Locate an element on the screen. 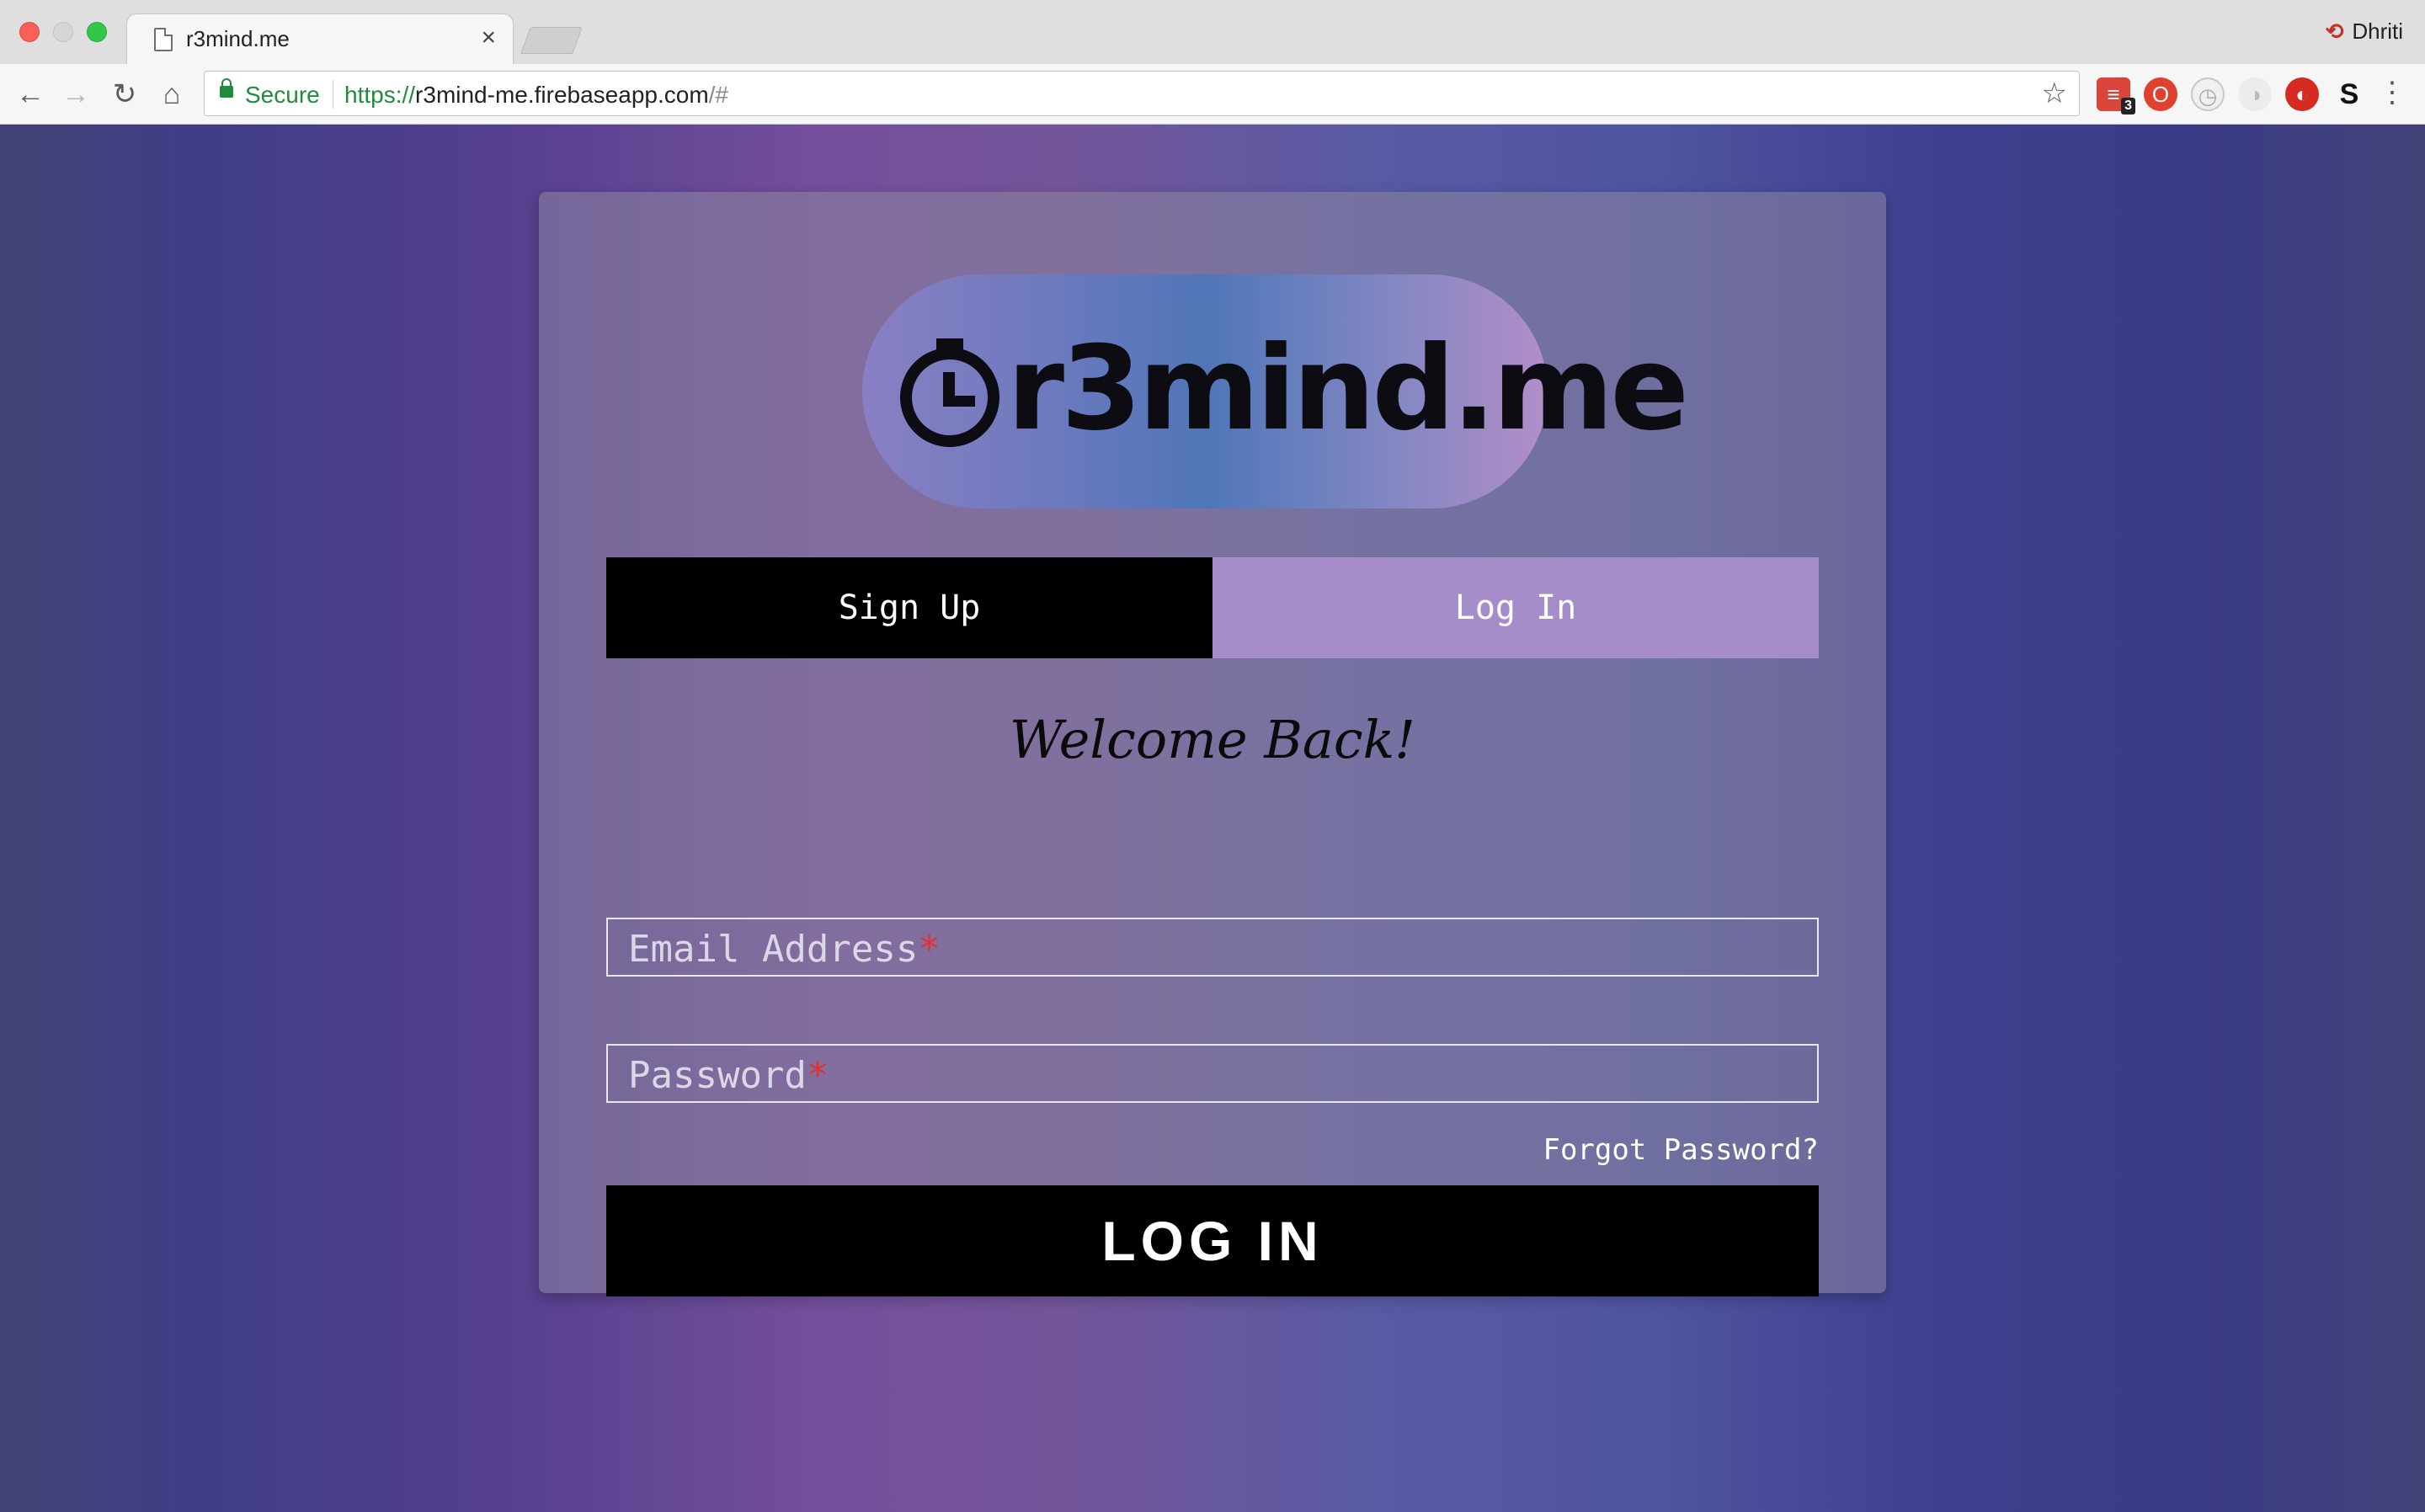  auth-tabs: Sign Up Log In is located at coordinates (1212, 607).